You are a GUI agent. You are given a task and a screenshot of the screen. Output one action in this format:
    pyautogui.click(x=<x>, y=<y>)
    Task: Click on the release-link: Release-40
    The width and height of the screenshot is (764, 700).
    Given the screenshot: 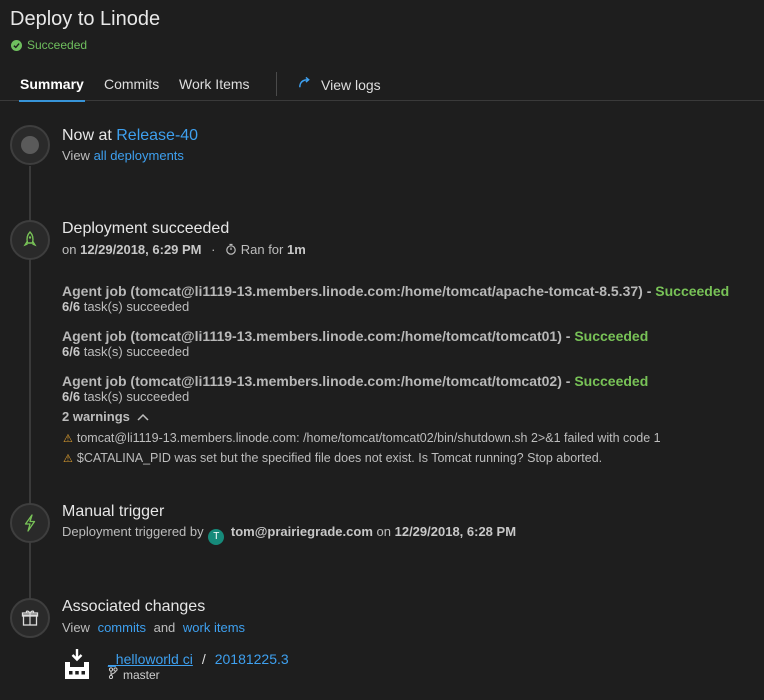 What is the action you would take?
    pyautogui.click(x=157, y=135)
    